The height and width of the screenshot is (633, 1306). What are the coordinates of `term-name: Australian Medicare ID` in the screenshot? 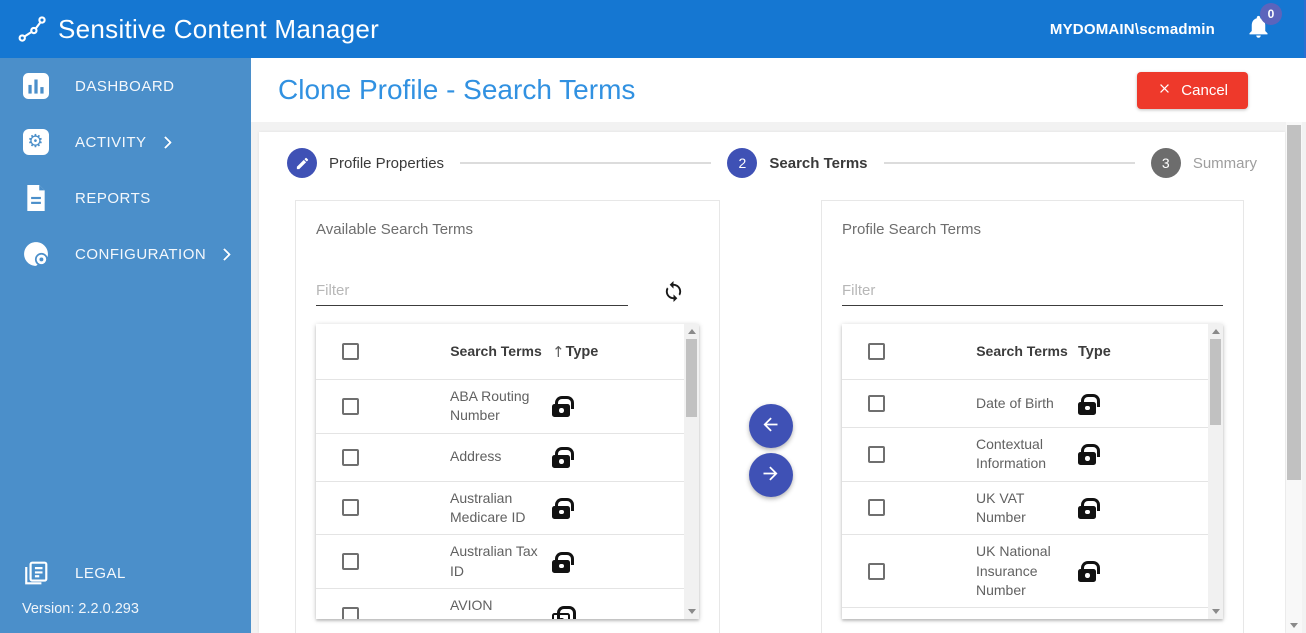 It's located at (488, 507).